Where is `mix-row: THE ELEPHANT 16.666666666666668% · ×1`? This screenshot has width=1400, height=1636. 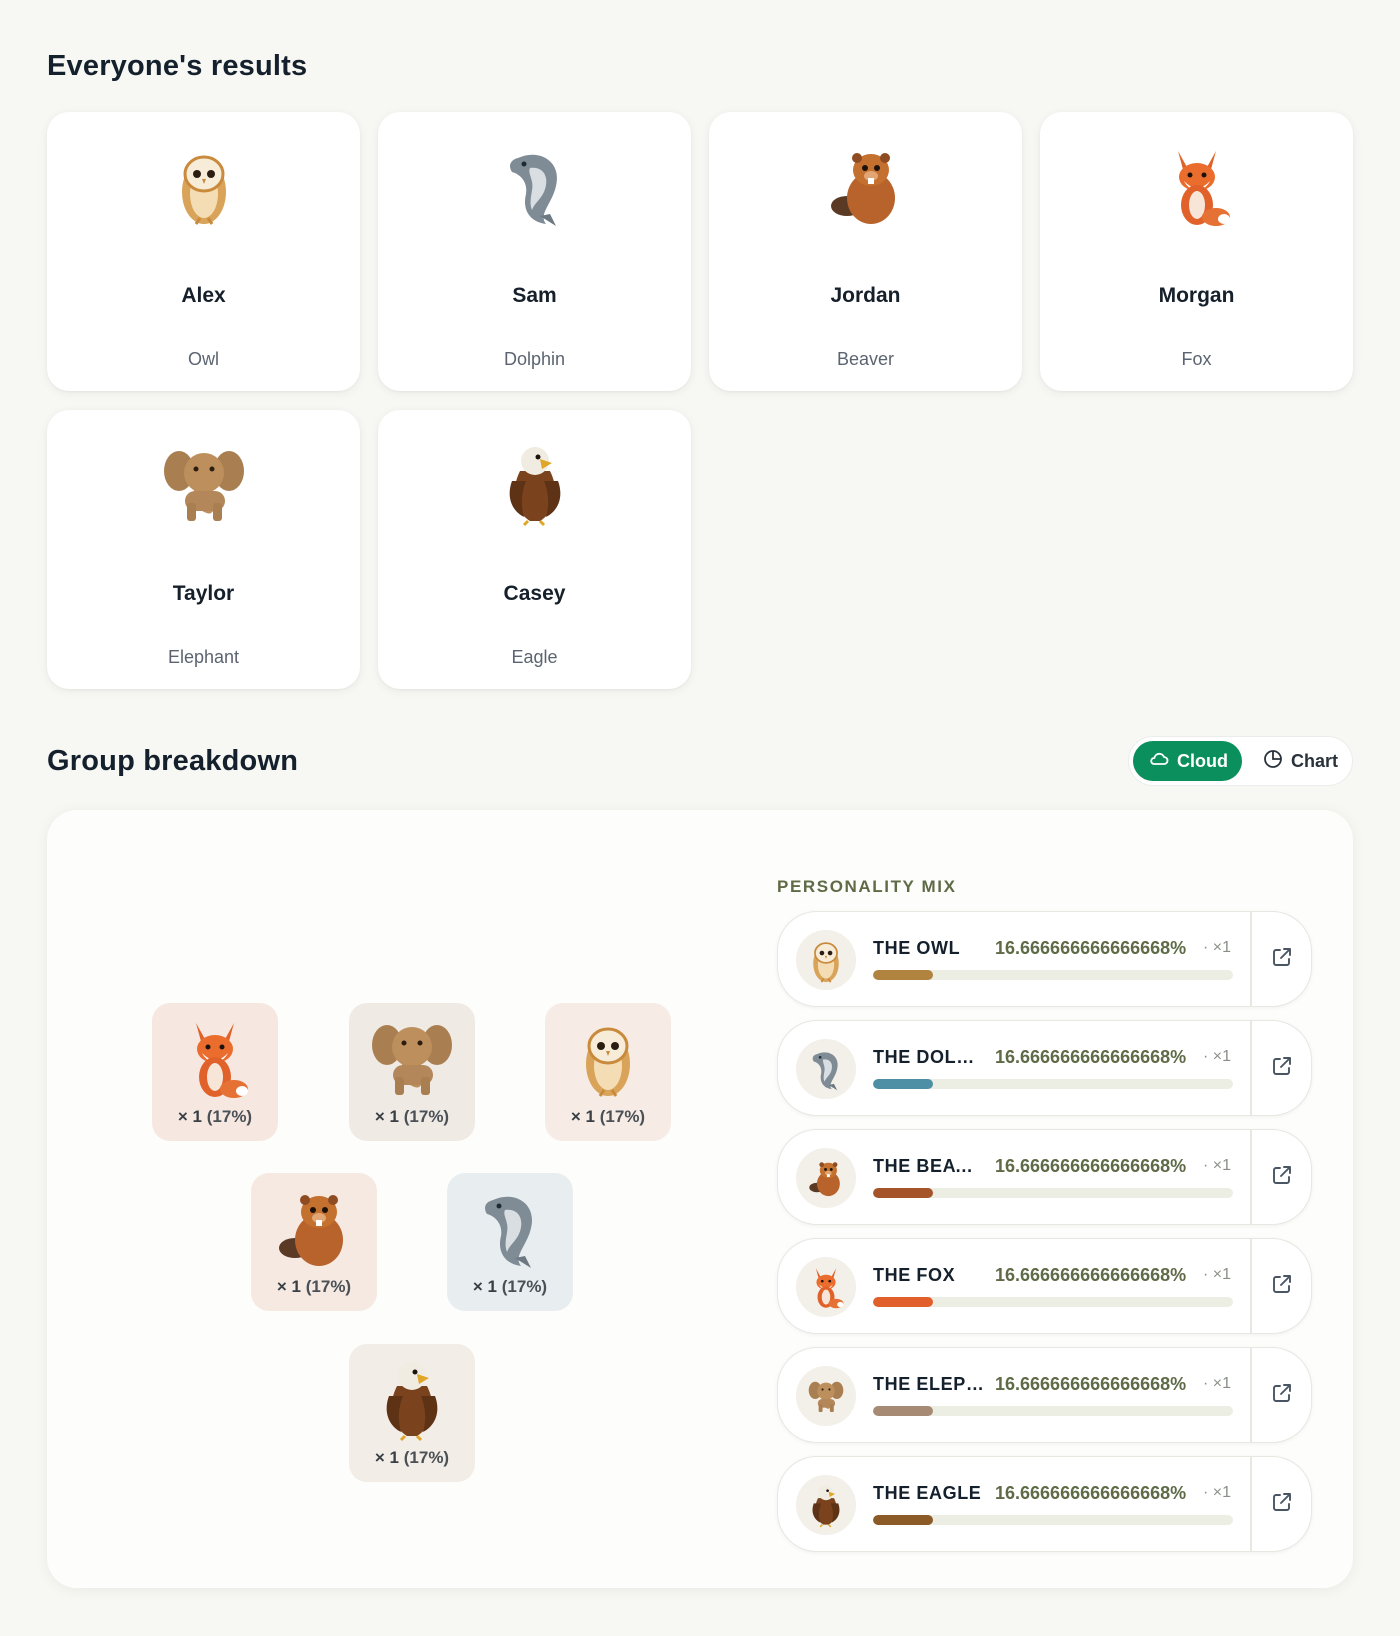
mix-row: THE ELEPHANT 16.666666666666668% · ×1 is located at coordinates (1044, 1395).